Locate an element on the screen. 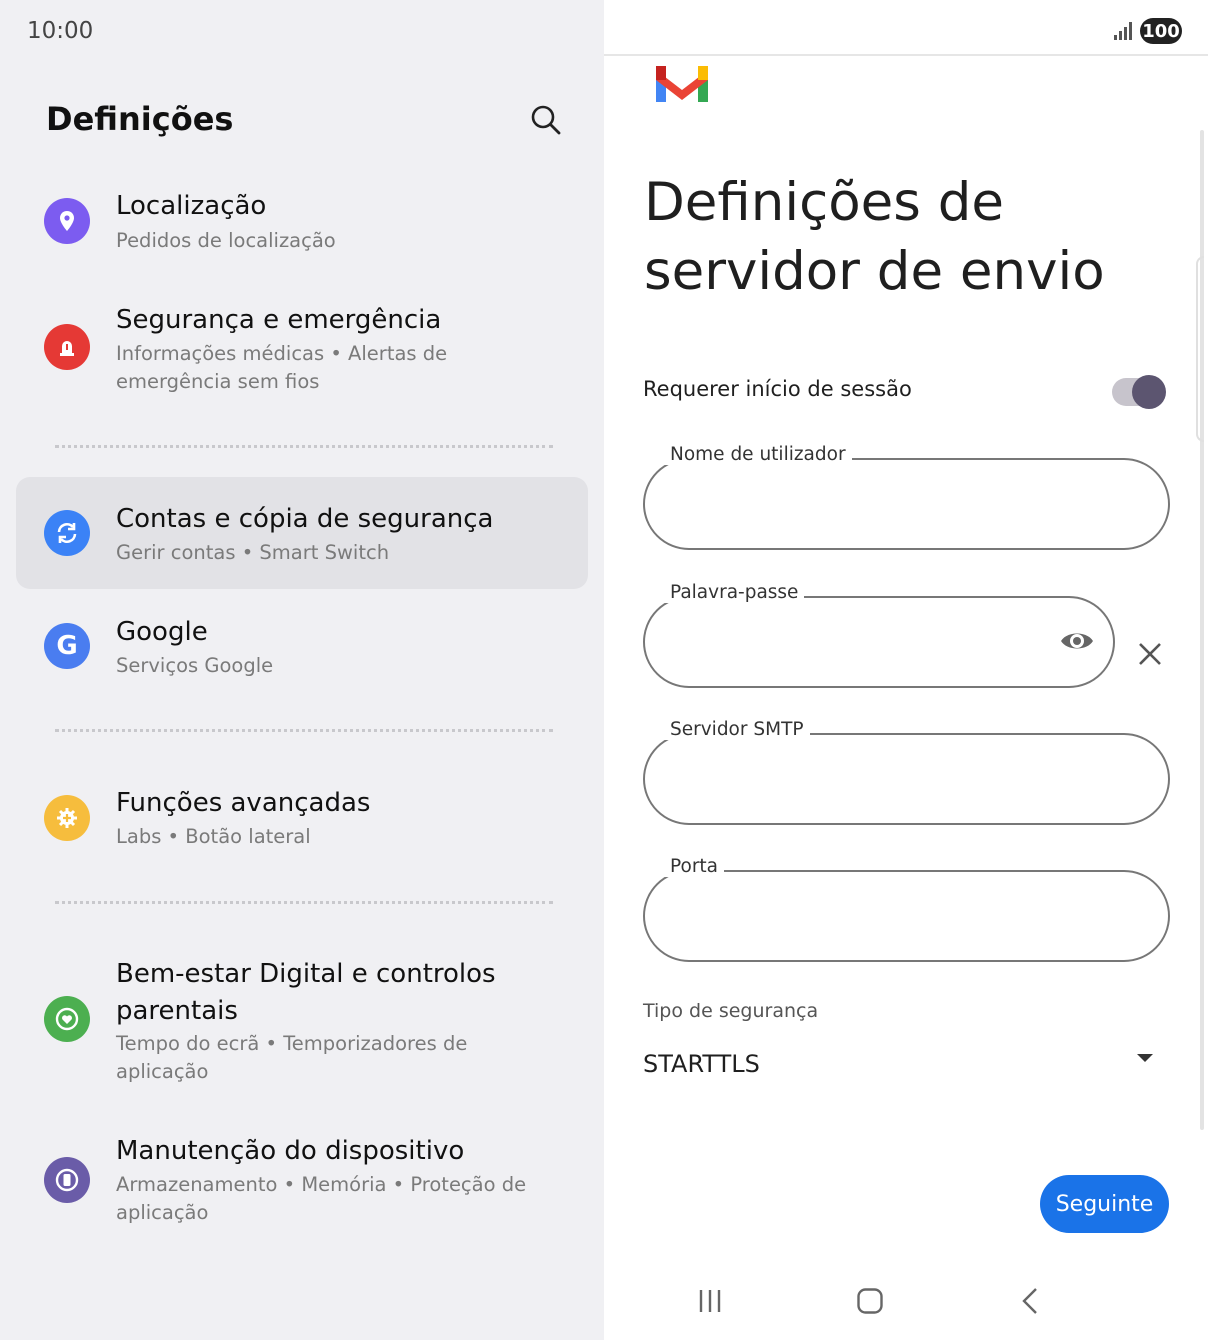 Image resolution: width=1208 pixels, height=1340 pixels. toggle-knob is located at coordinates (1149, 392).